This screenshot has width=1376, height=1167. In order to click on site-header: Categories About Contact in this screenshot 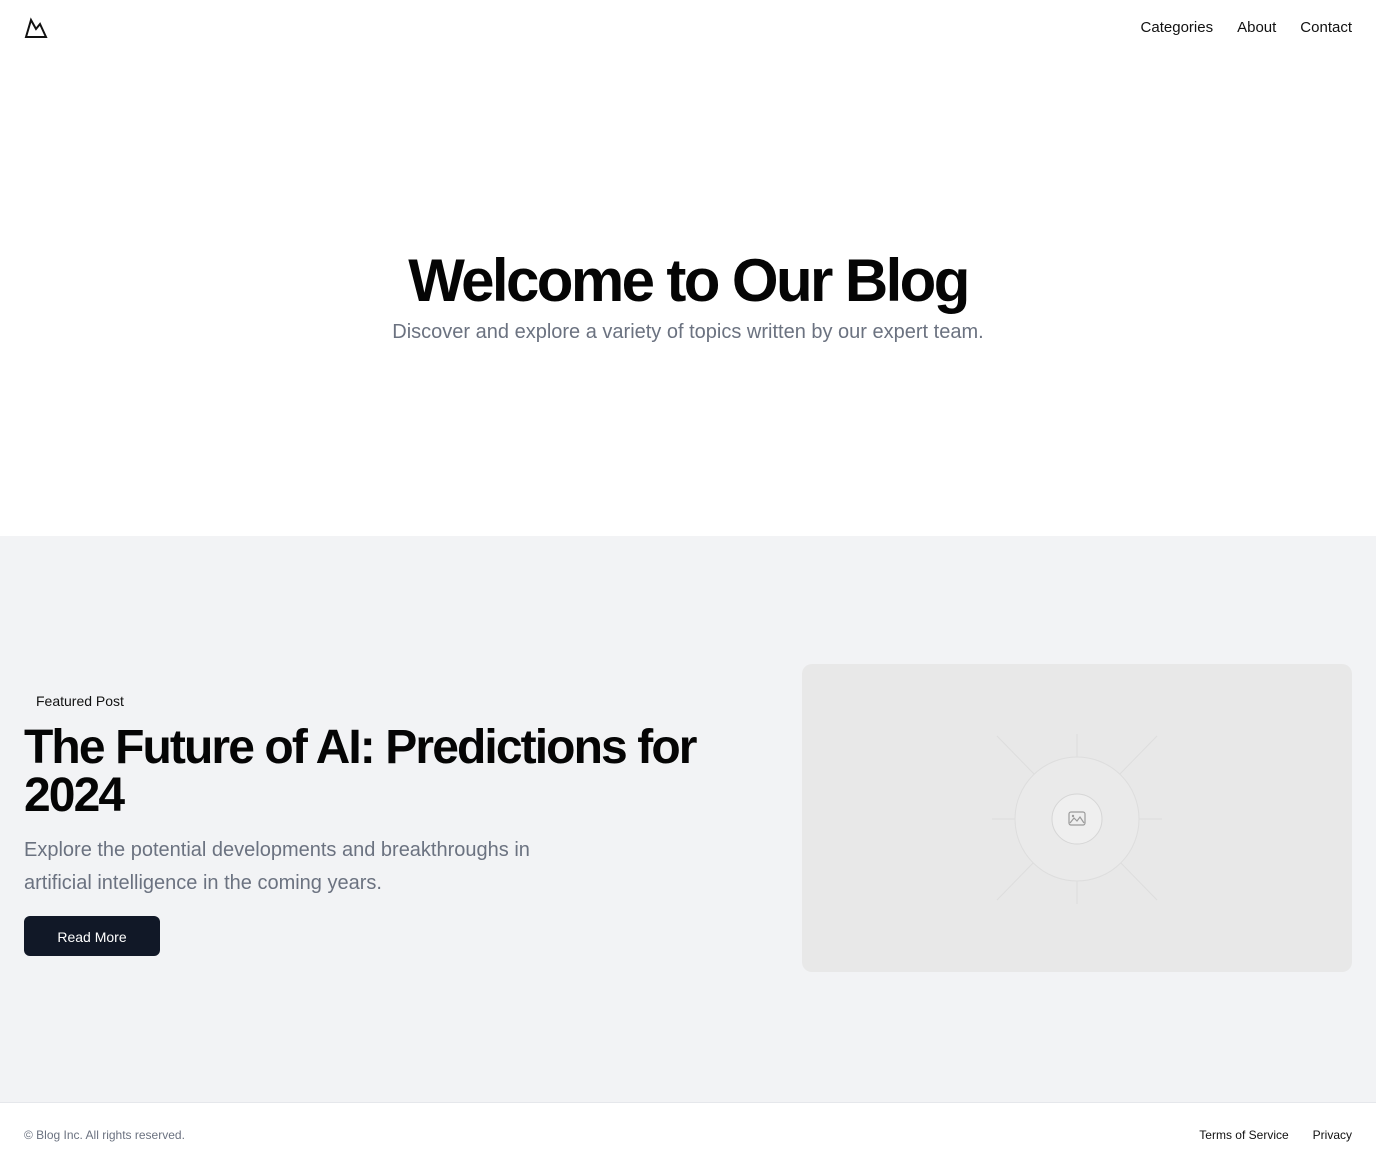, I will do `click(688, 28)`.